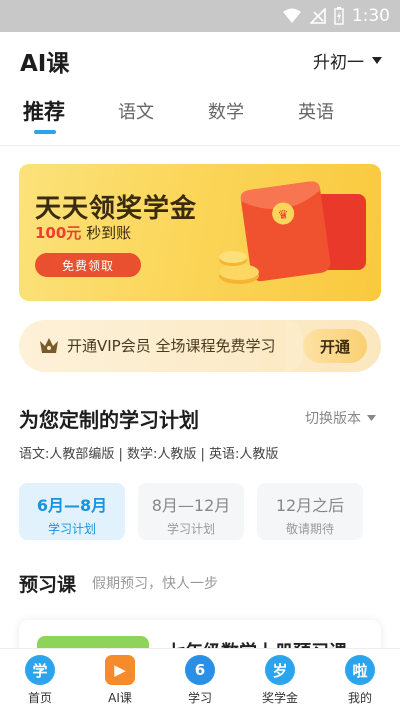 This screenshot has height=711, width=400. Describe the element at coordinates (200, 145) in the screenshot. I see `divider` at that location.